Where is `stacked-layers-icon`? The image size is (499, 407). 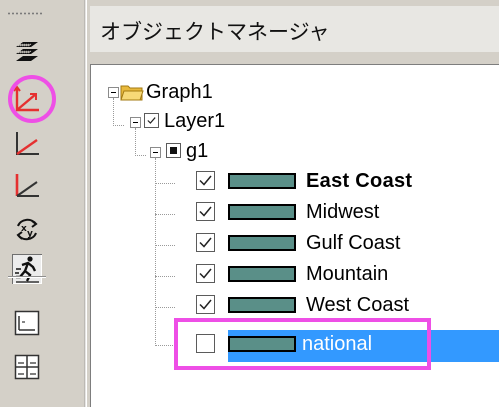
stacked-layers-icon is located at coordinates (27, 51).